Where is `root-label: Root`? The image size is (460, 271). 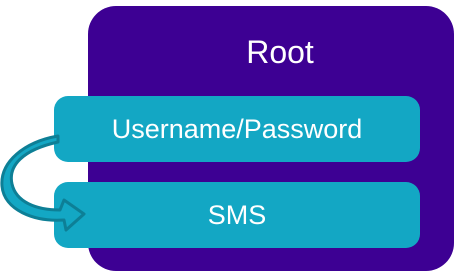
root-label: Root is located at coordinates (280, 52).